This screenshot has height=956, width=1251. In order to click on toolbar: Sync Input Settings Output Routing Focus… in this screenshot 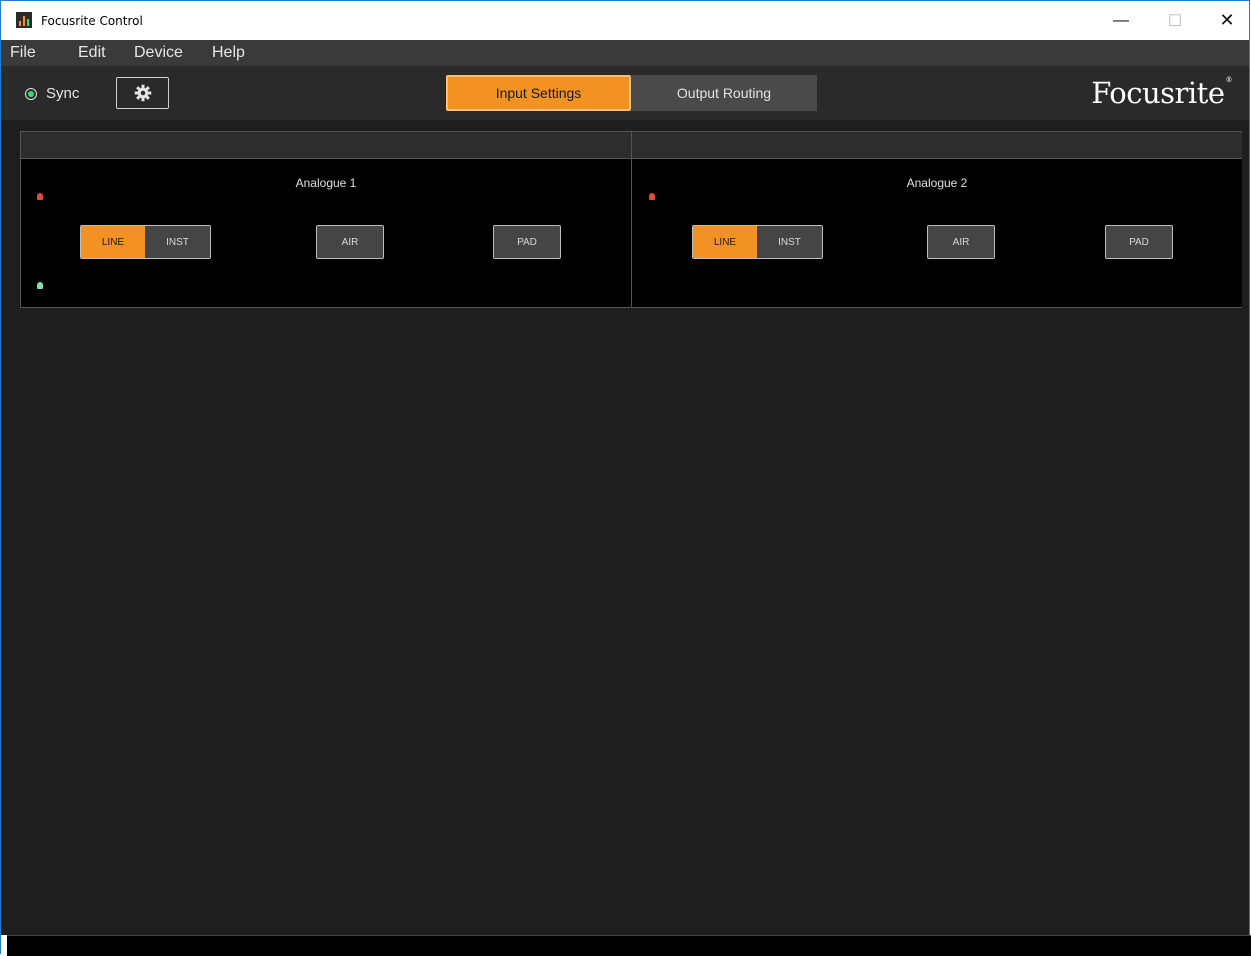, I will do `click(625, 93)`.